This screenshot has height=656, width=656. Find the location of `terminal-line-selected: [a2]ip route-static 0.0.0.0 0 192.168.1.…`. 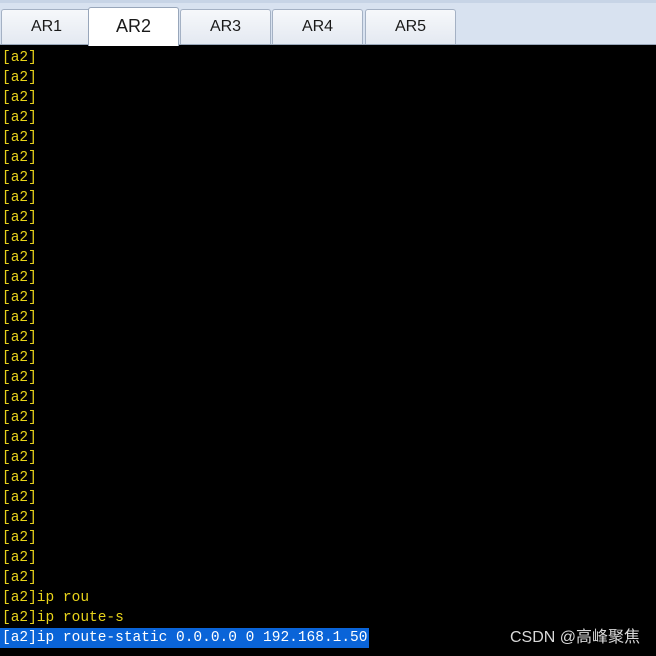

terminal-line-selected: [a2]ip route-static 0.0.0.0 0 192.168.1.… is located at coordinates (185, 638).